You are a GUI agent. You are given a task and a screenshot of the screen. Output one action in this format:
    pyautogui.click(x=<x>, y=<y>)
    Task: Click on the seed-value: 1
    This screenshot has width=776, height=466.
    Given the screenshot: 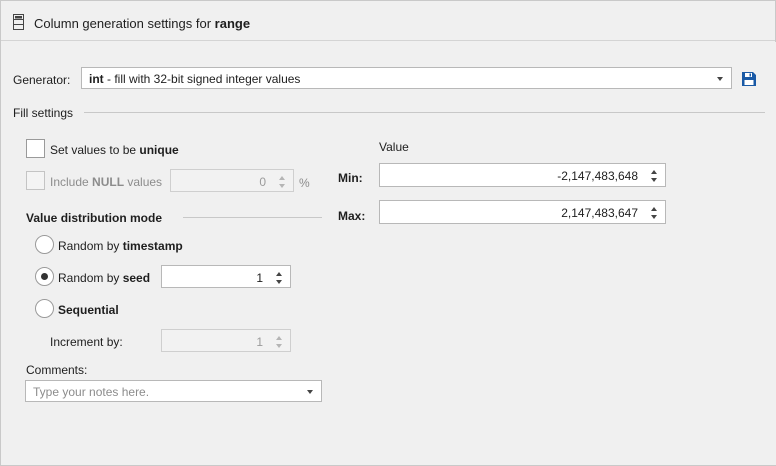 What is the action you would take?
    pyautogui.click(x=259, y=278)
    